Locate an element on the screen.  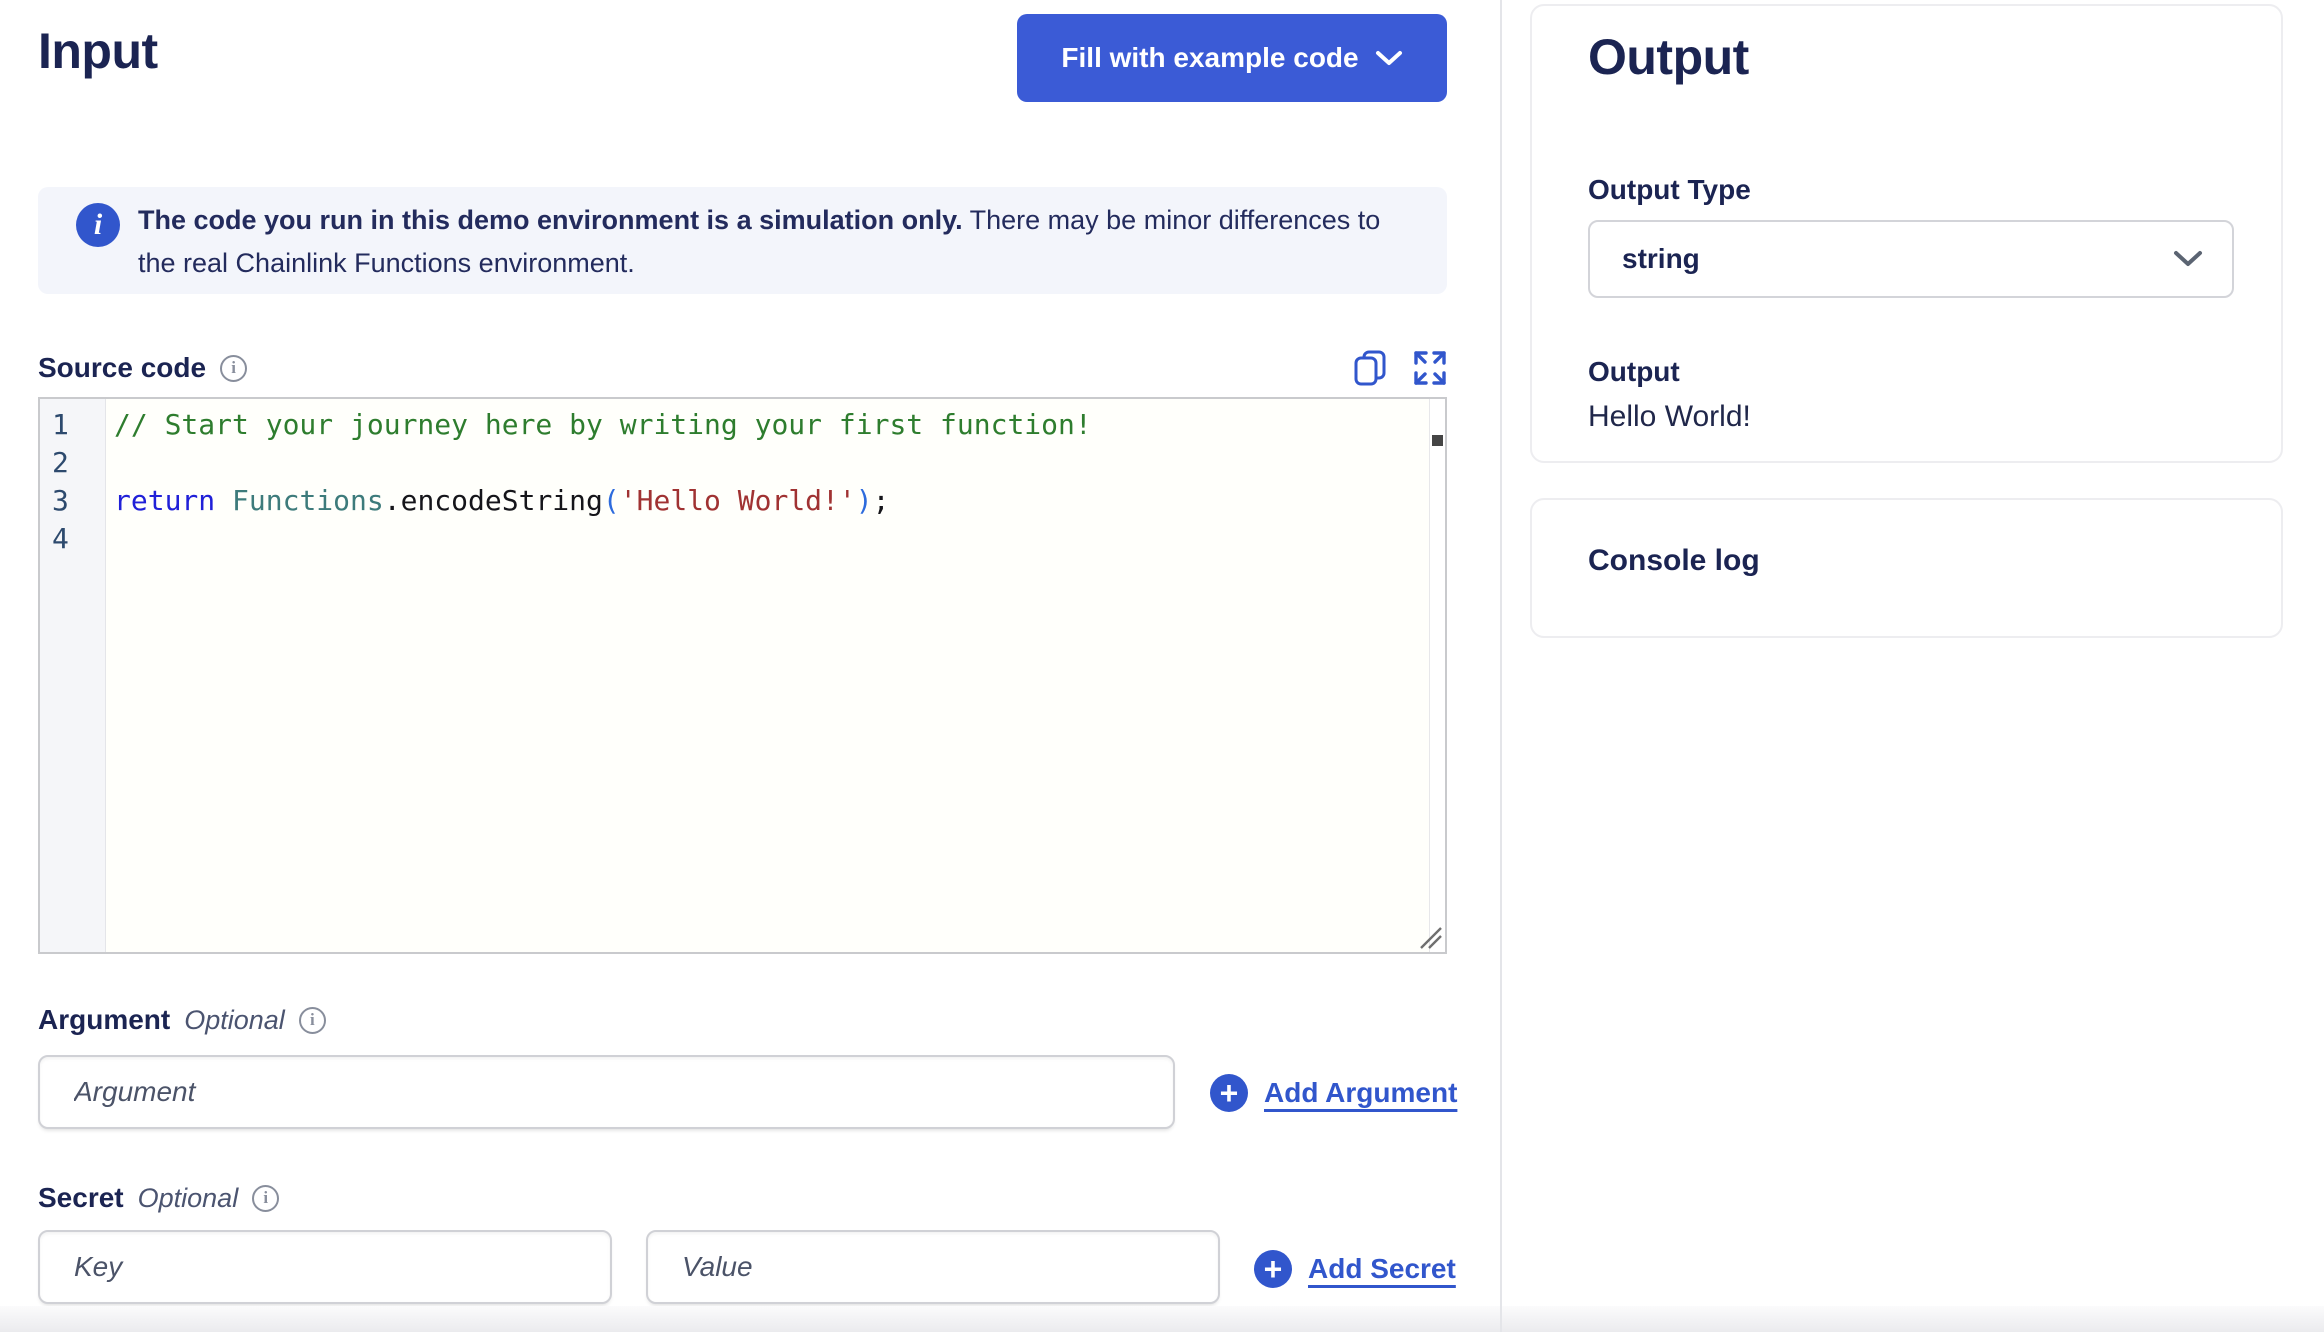
copy-code-button is located at coordinates (1370, 368).